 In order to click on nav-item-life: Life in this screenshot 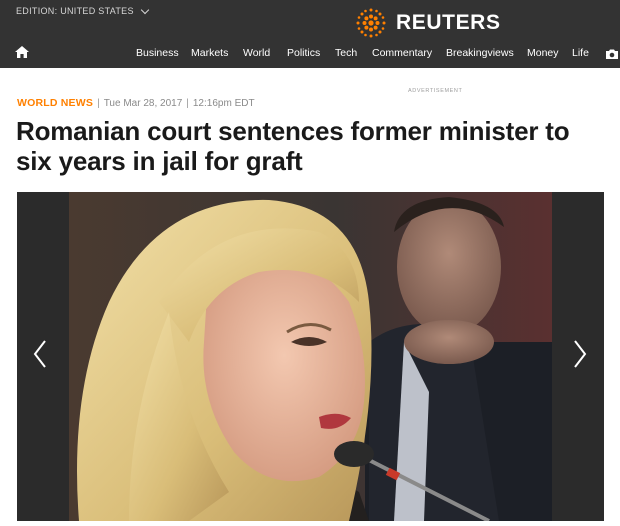, I will do `click(580, 53)`.